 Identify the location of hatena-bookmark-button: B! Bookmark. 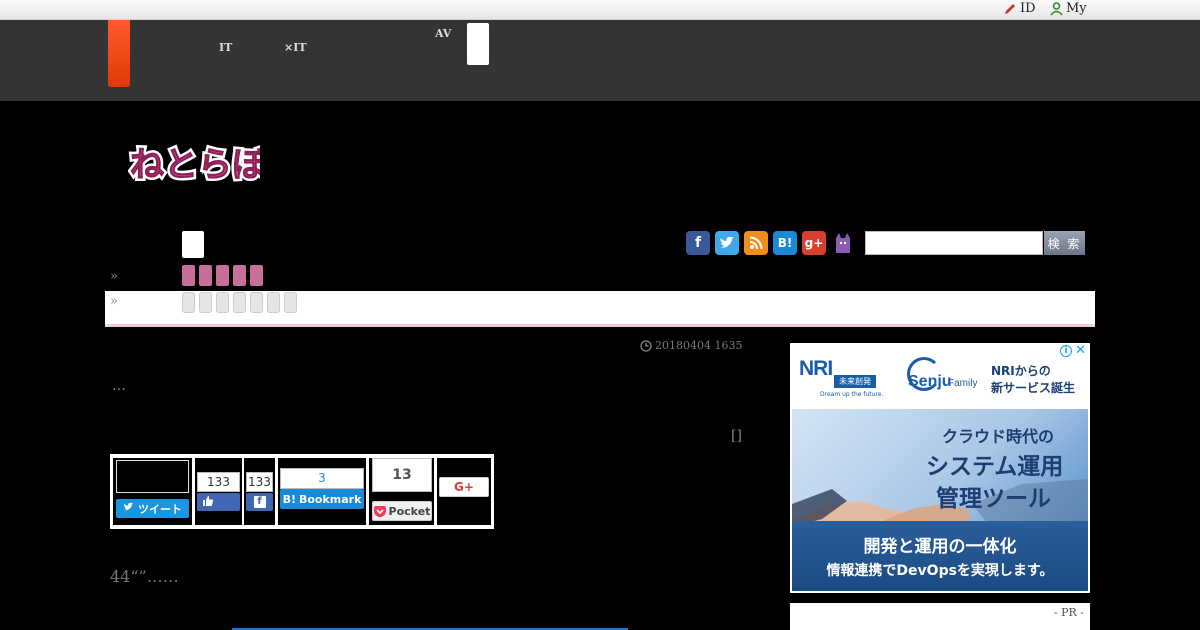
(322, 499).